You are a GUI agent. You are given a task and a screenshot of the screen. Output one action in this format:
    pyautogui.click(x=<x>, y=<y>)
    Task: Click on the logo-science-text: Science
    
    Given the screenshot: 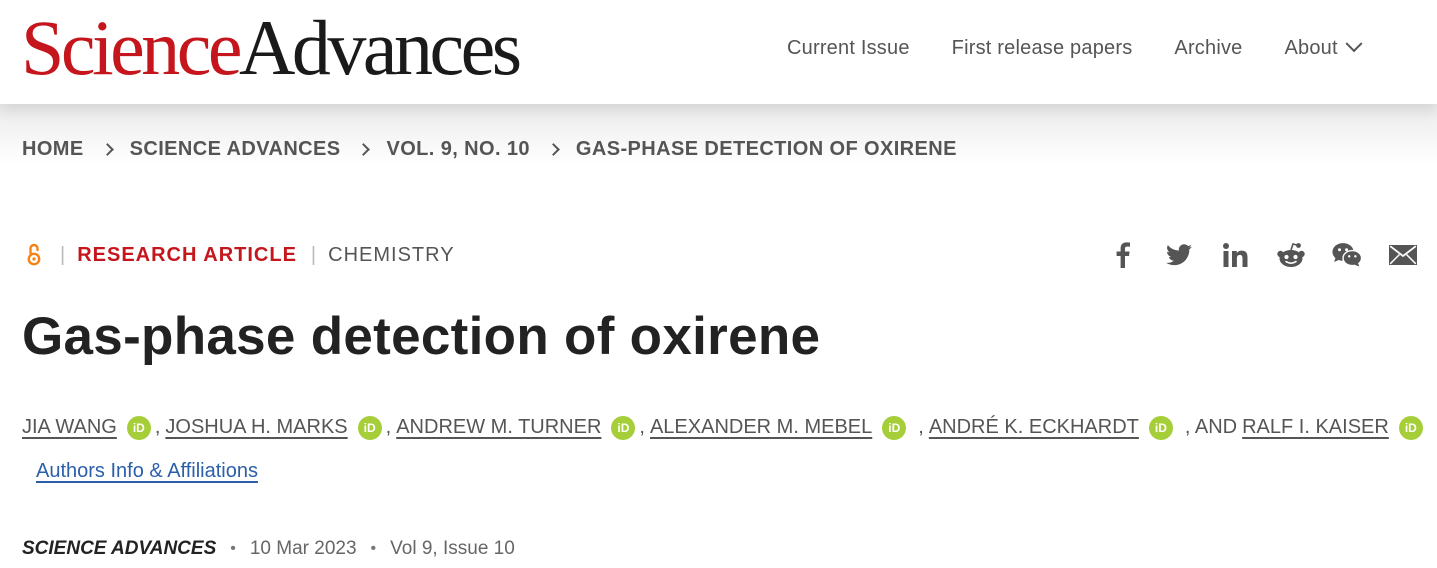 What is the action you would take?
    pyautogui.click(x=132, y=47)
    